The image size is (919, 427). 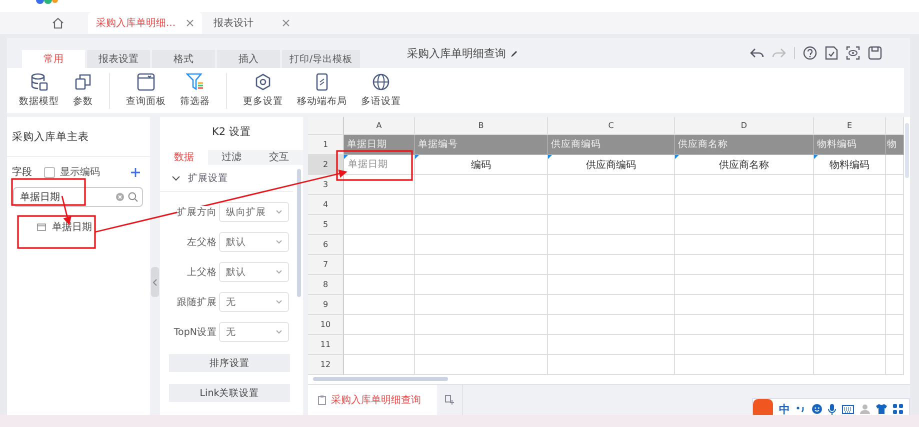 What do you see at coordinates (58, 23) in the screenshot?
I see `home-icon` at bounding box center [58, 23].